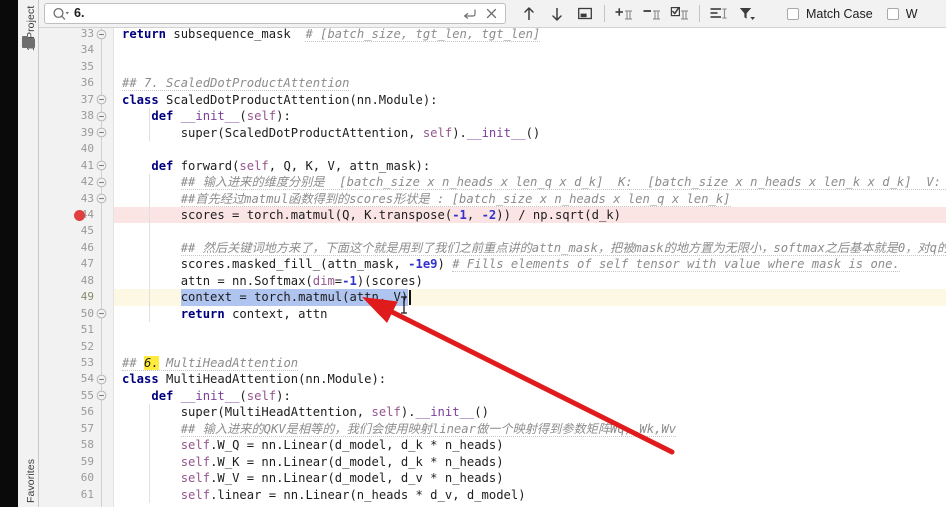 This screenshot has height=507, width=946. Describe the element at coordinates (529, 14) in the screenshot. I see `find-previous-button` at that location.